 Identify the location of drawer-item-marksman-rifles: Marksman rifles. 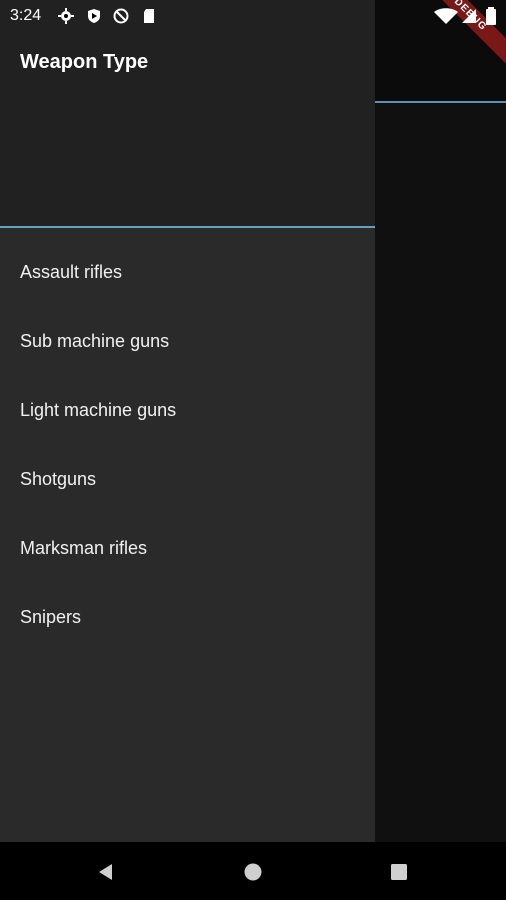
(187, 548).